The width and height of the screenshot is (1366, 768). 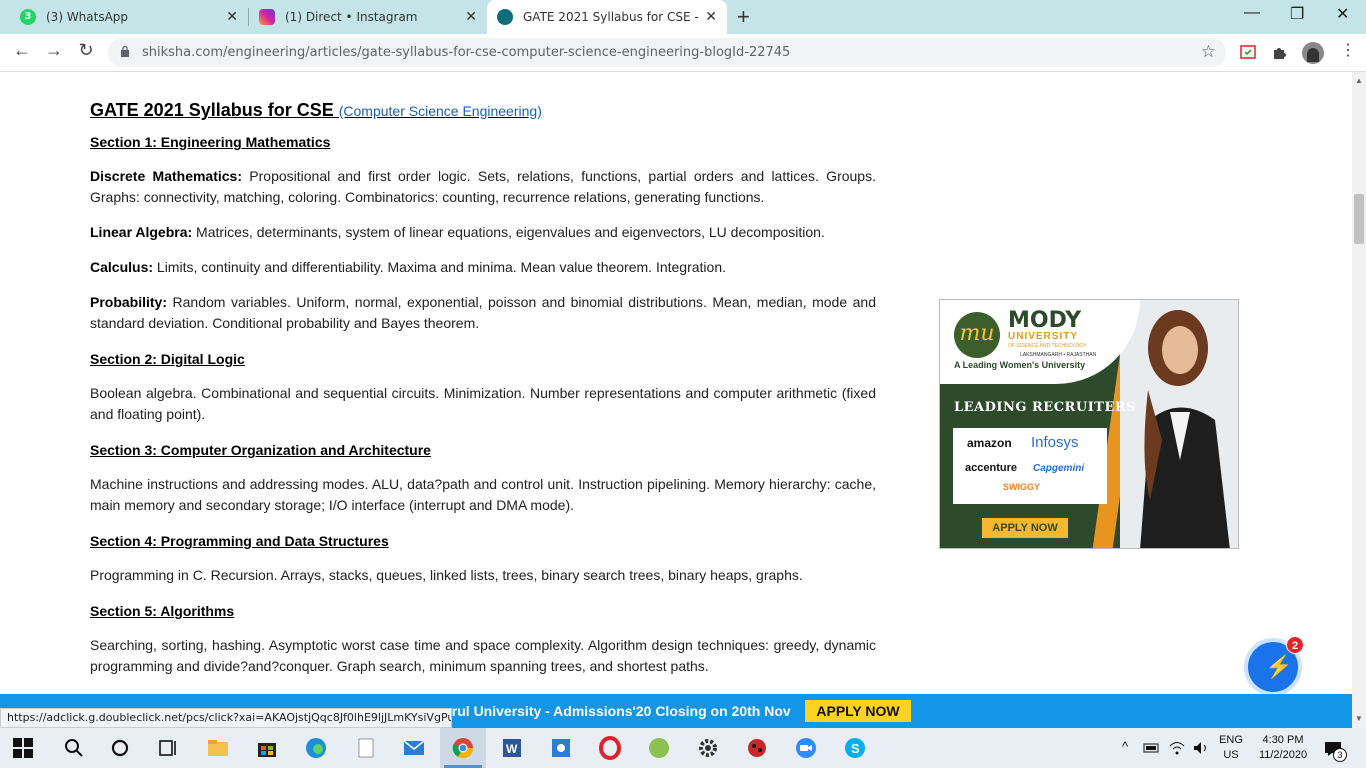 I want to click on file-explorer-icon, so click(x=218, y=748).